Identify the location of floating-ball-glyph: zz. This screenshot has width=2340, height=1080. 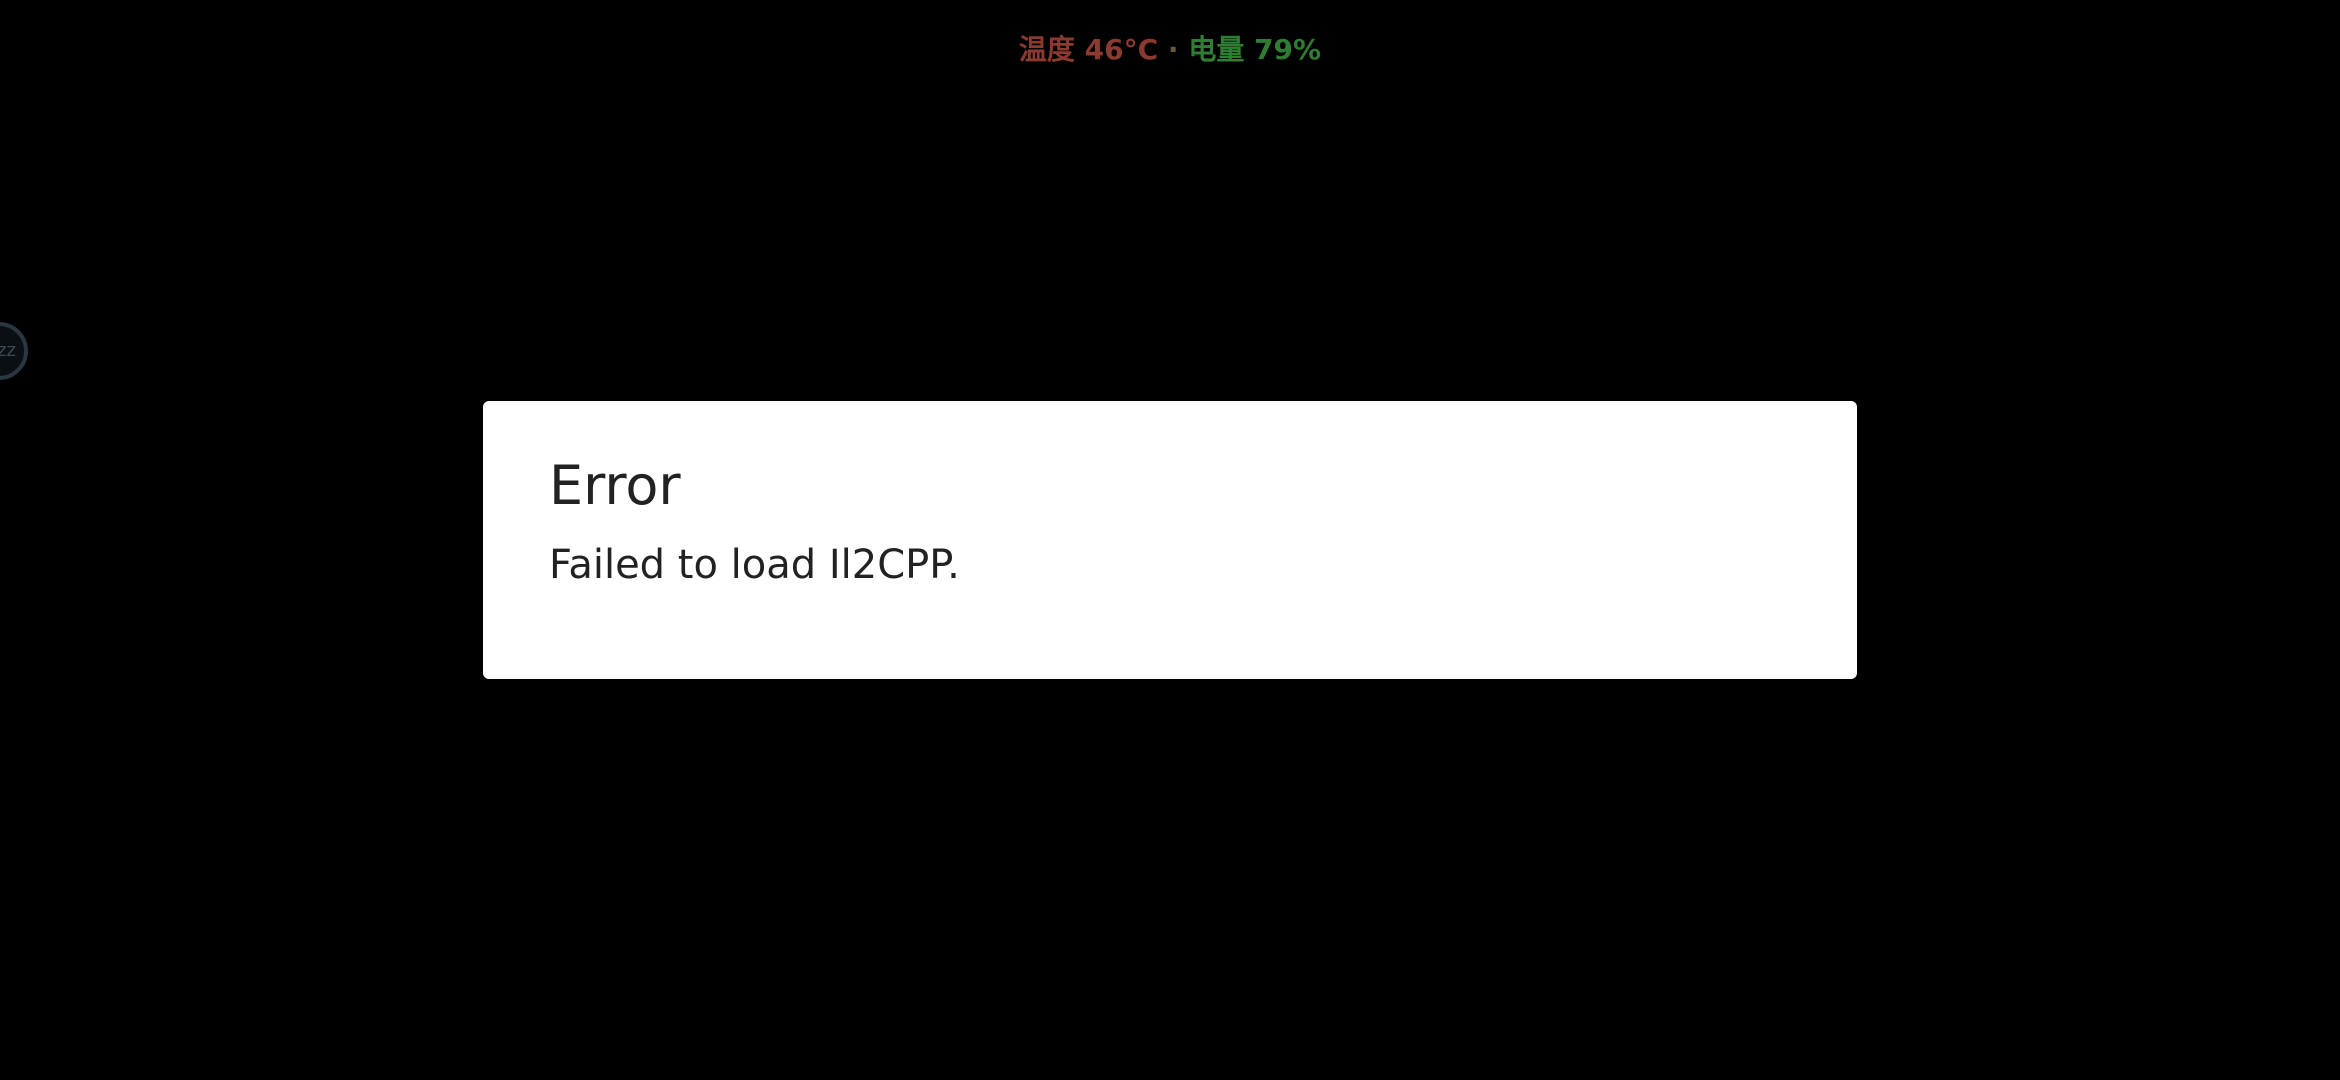
(8, 350).